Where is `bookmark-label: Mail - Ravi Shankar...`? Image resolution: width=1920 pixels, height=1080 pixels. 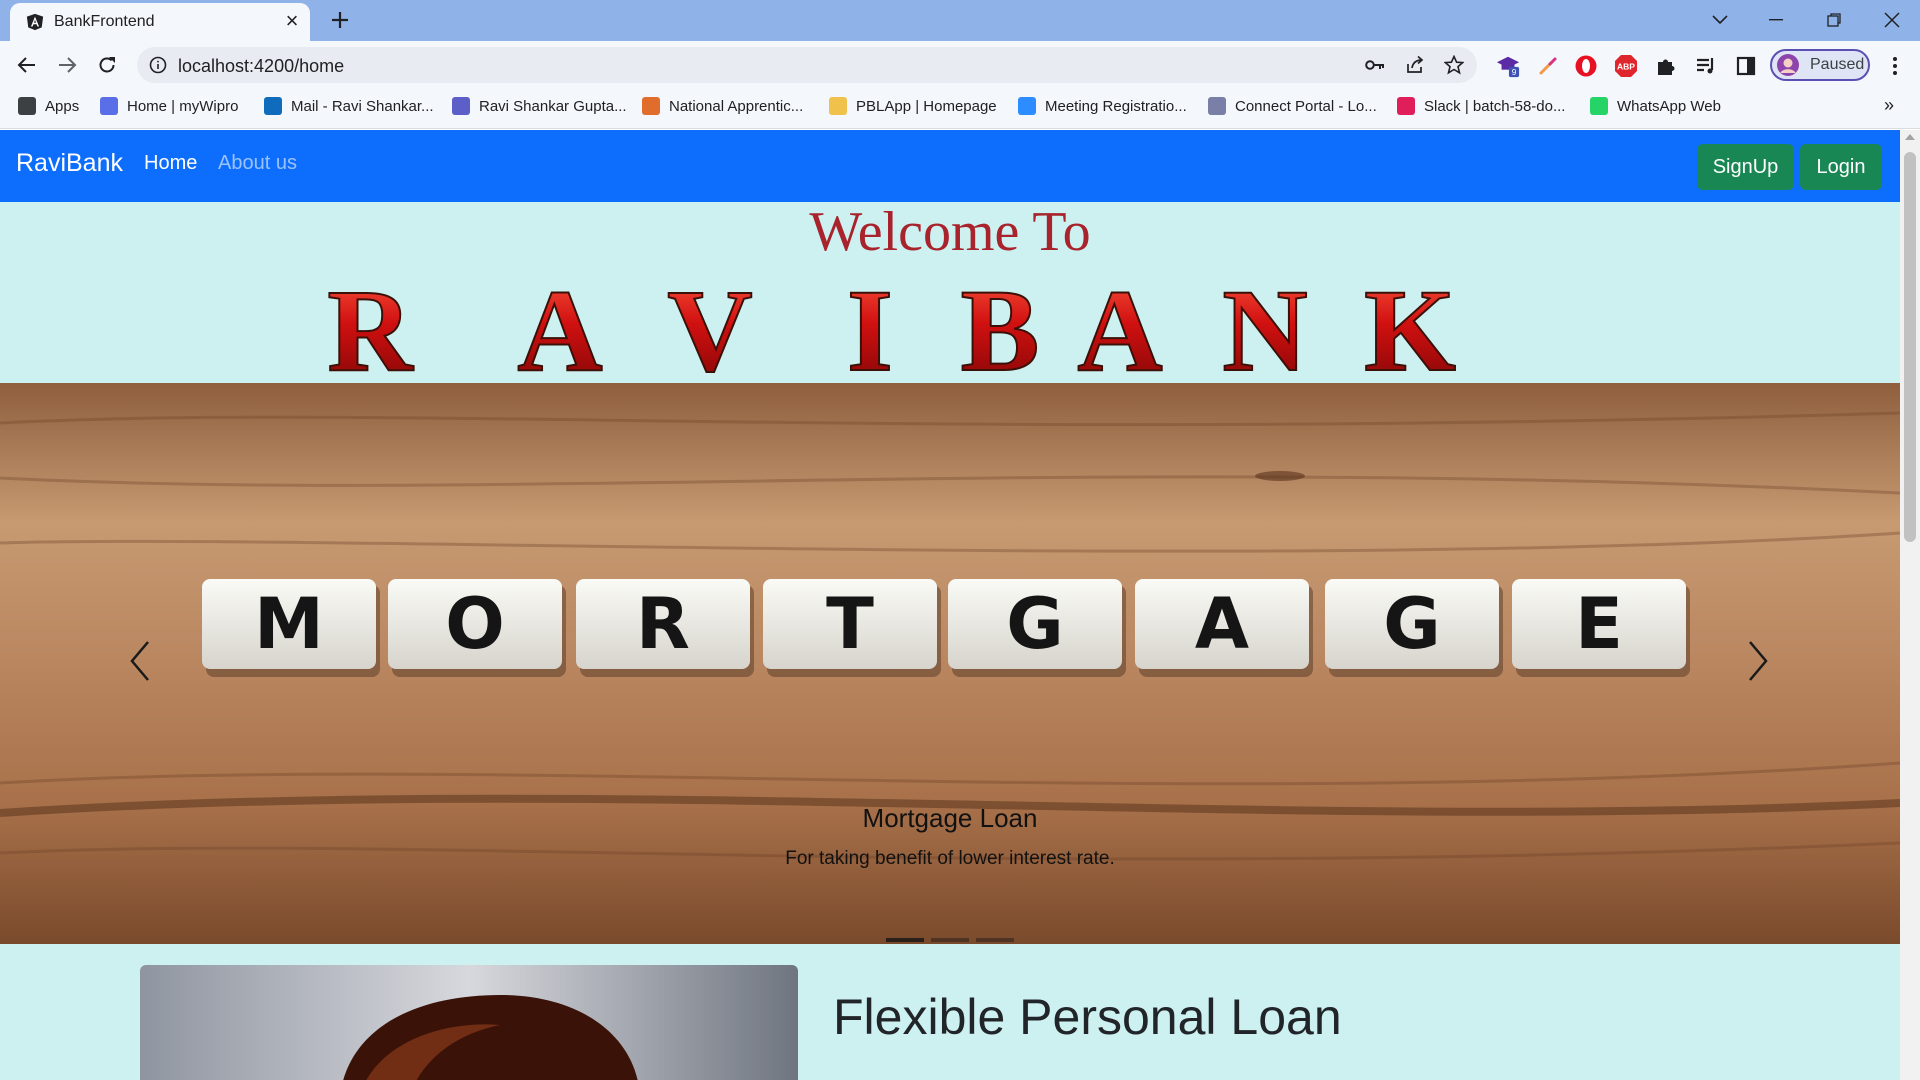 bookmark-label: Mail - Ravi Shankar... is located at coordinates (362, 106).